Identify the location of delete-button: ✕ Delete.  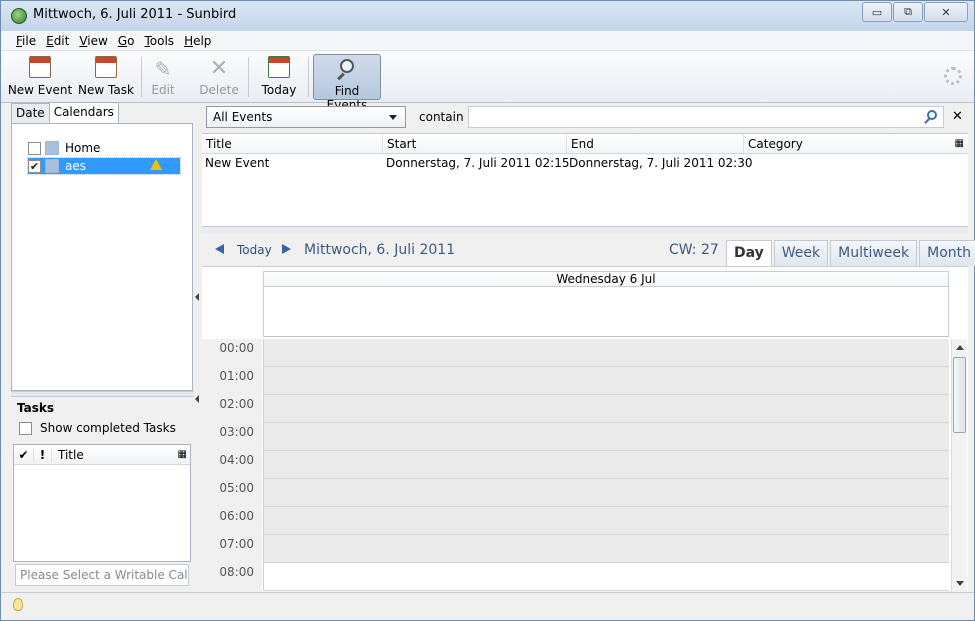
(219, 77).